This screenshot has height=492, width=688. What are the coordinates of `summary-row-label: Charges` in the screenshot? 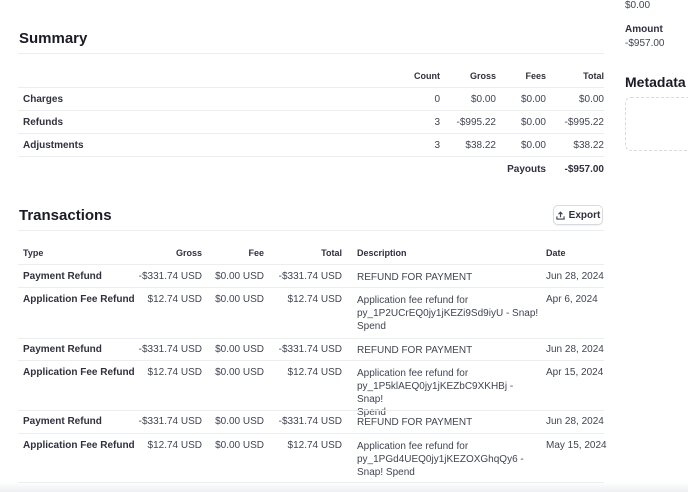 It's located at (43, 99).